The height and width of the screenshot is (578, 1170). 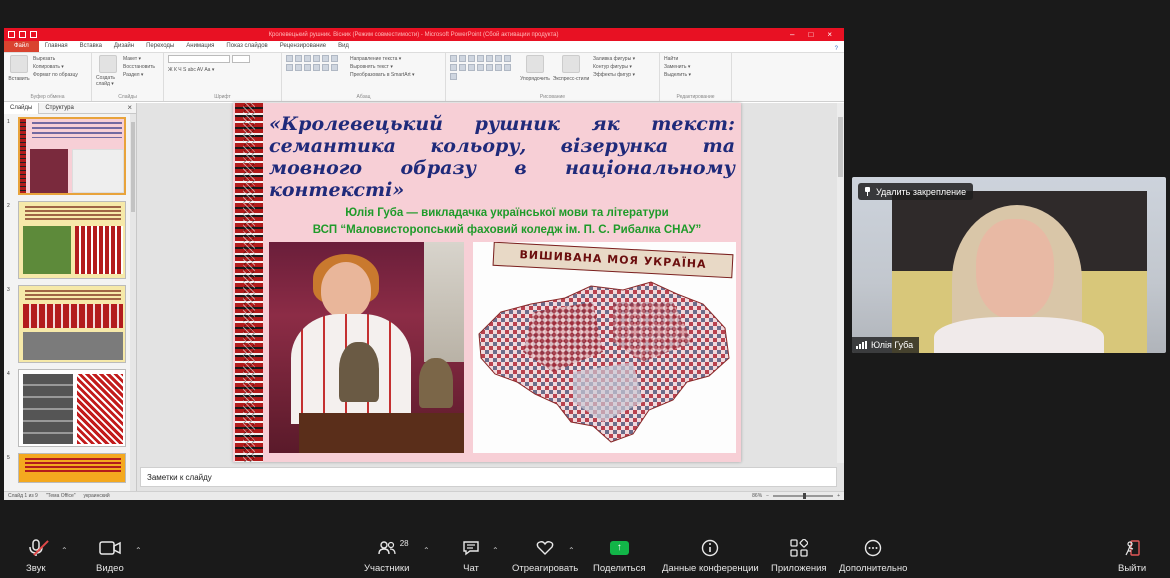 I want to click on react-button: Отреагировать, so click(x=545, y=557).